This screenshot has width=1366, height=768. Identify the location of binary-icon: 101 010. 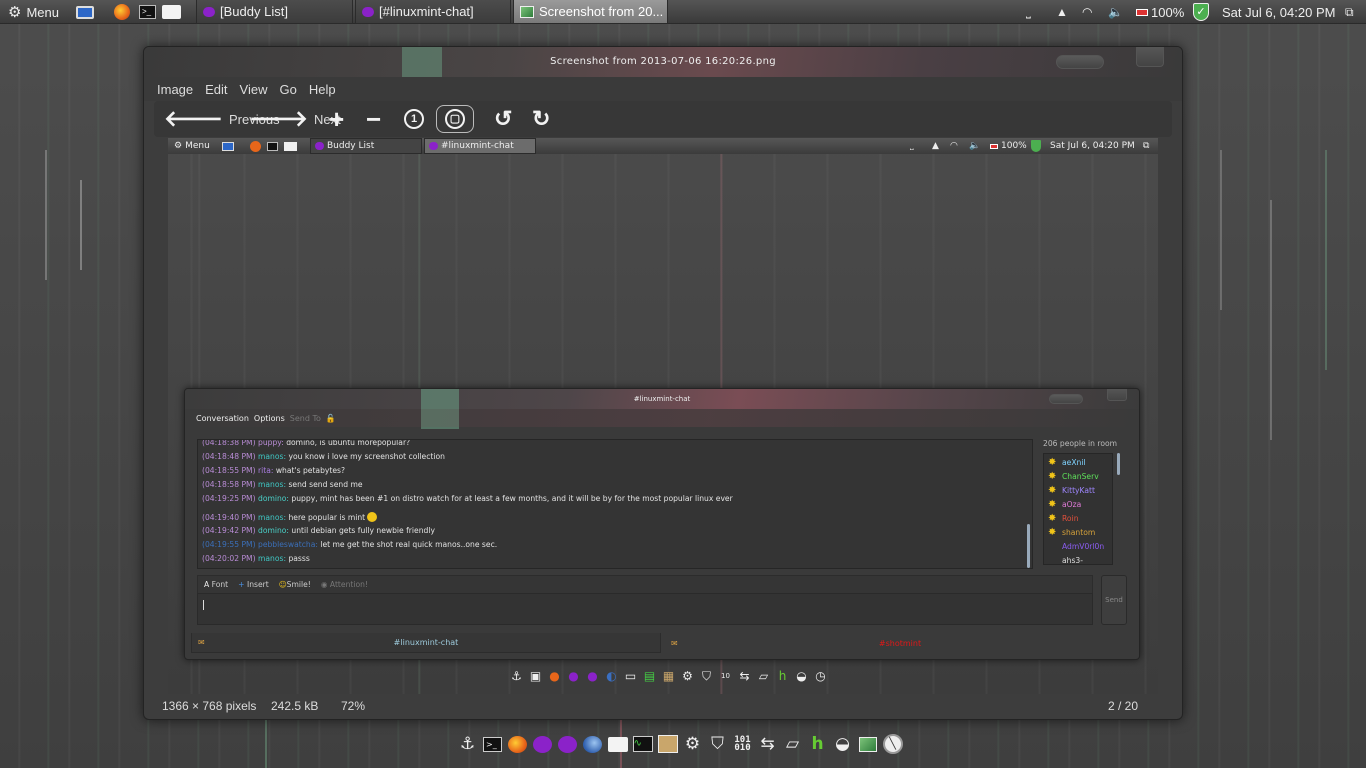
(742, 744).